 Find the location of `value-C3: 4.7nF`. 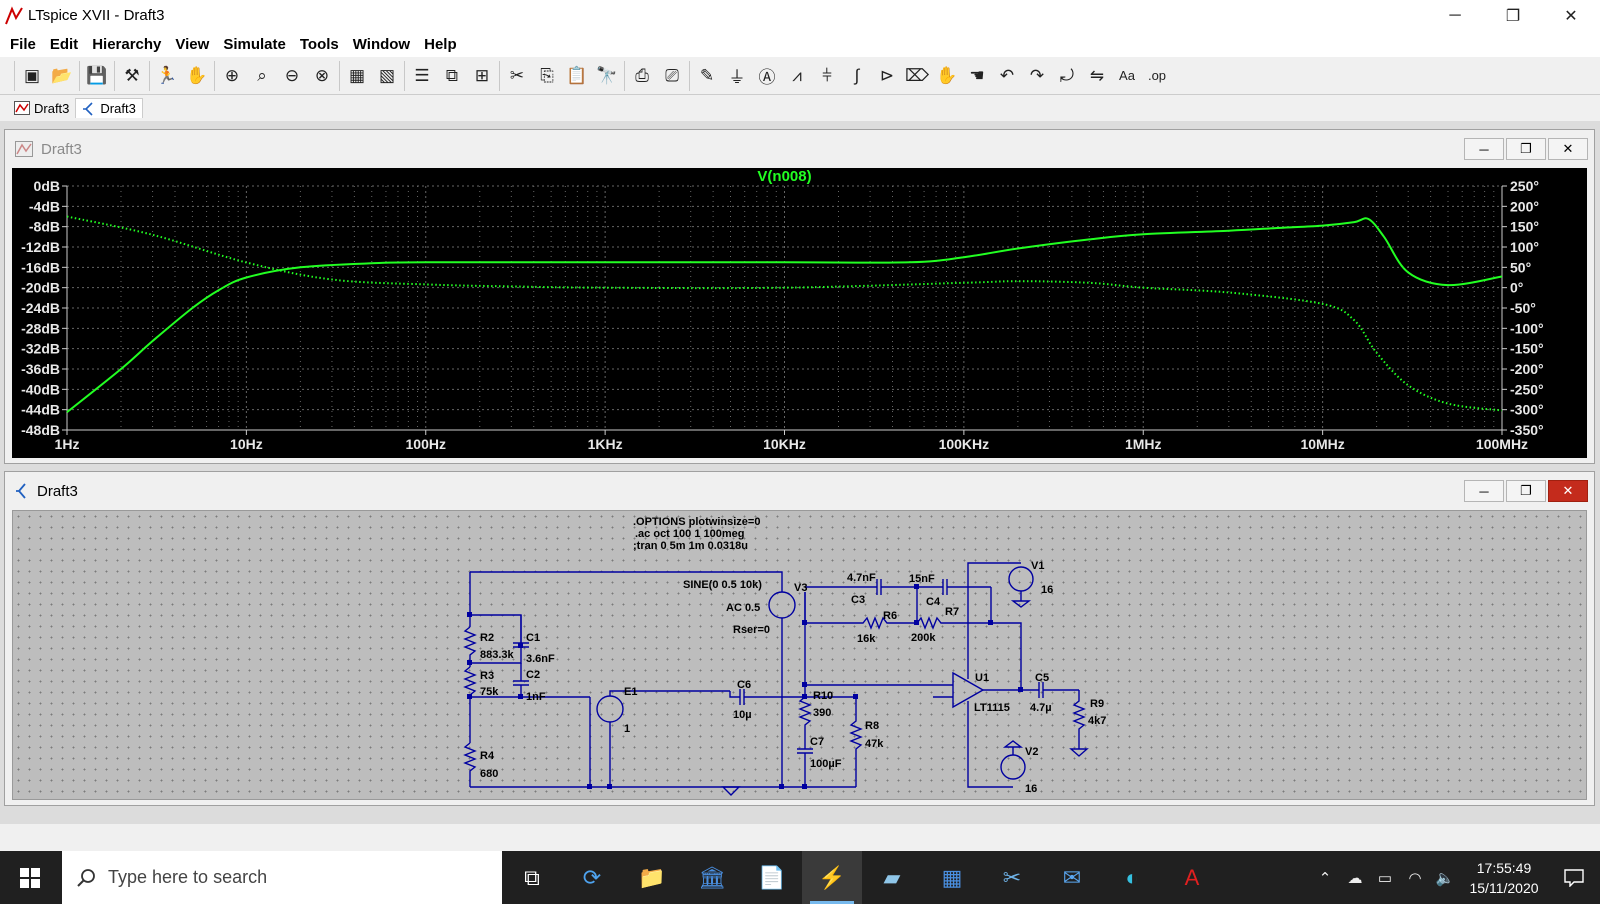

value-C3: 4.7nF is located at coordinates (861, 578).